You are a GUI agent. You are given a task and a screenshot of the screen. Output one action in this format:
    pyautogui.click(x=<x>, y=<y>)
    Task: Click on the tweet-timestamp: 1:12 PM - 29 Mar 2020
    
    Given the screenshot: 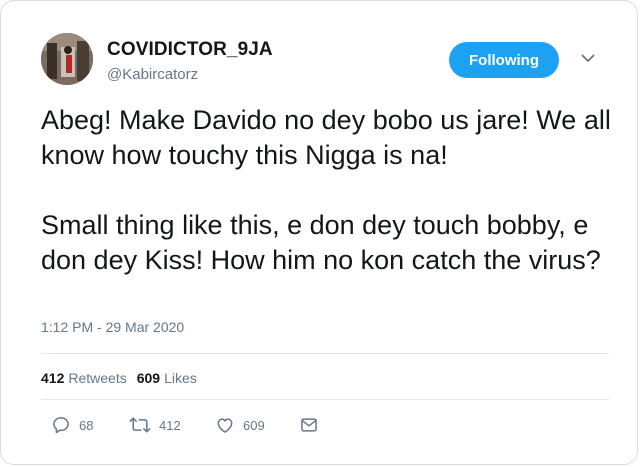 What is the action you would take?
    pyautogui.click(x=112, y=327)
    